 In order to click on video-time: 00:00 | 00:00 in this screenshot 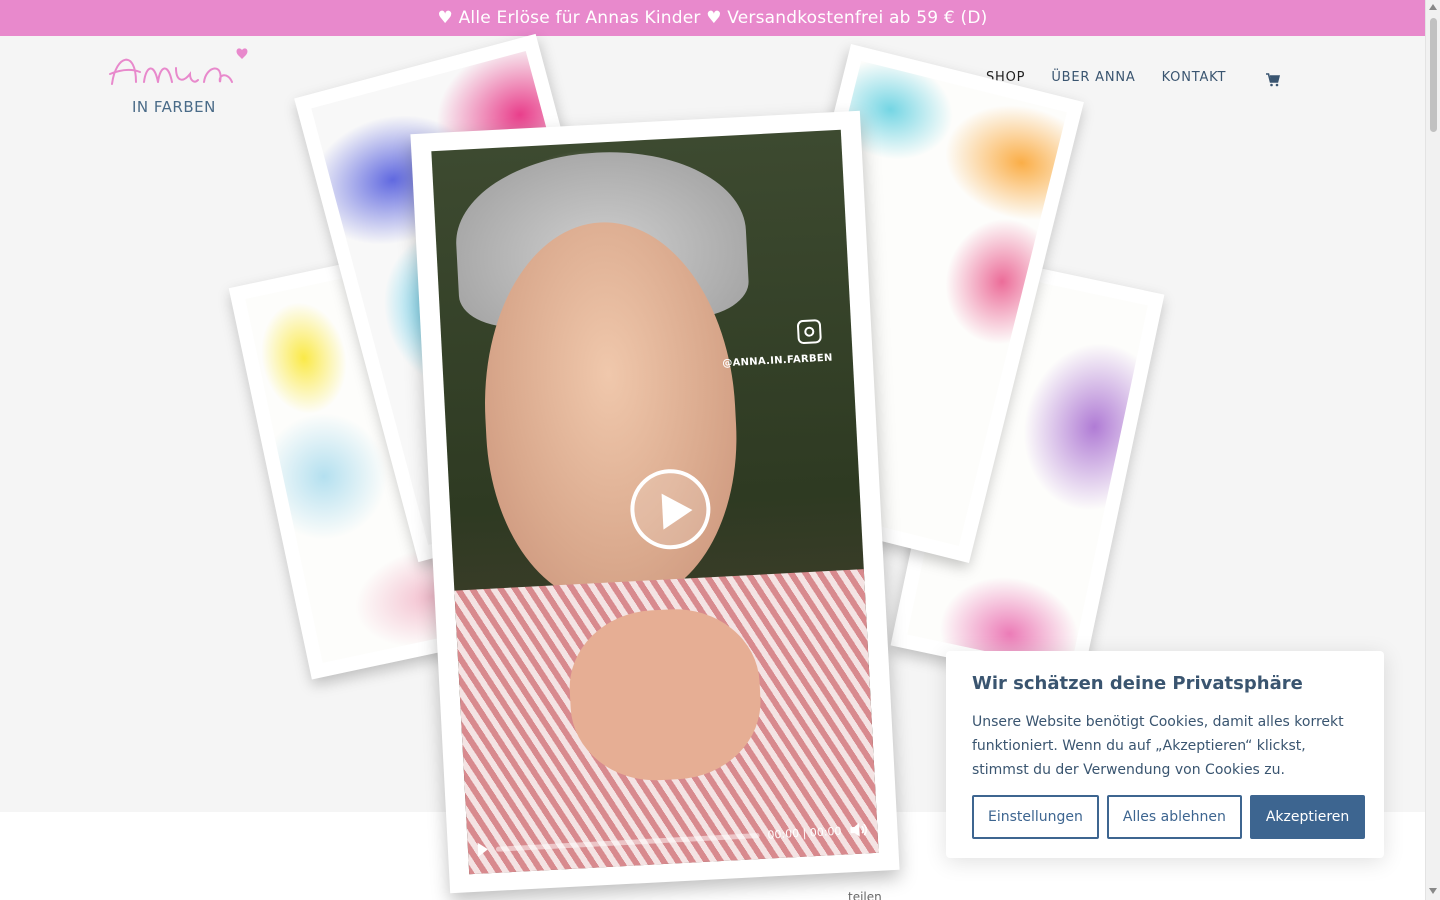, I will do `click(804, 833)`.